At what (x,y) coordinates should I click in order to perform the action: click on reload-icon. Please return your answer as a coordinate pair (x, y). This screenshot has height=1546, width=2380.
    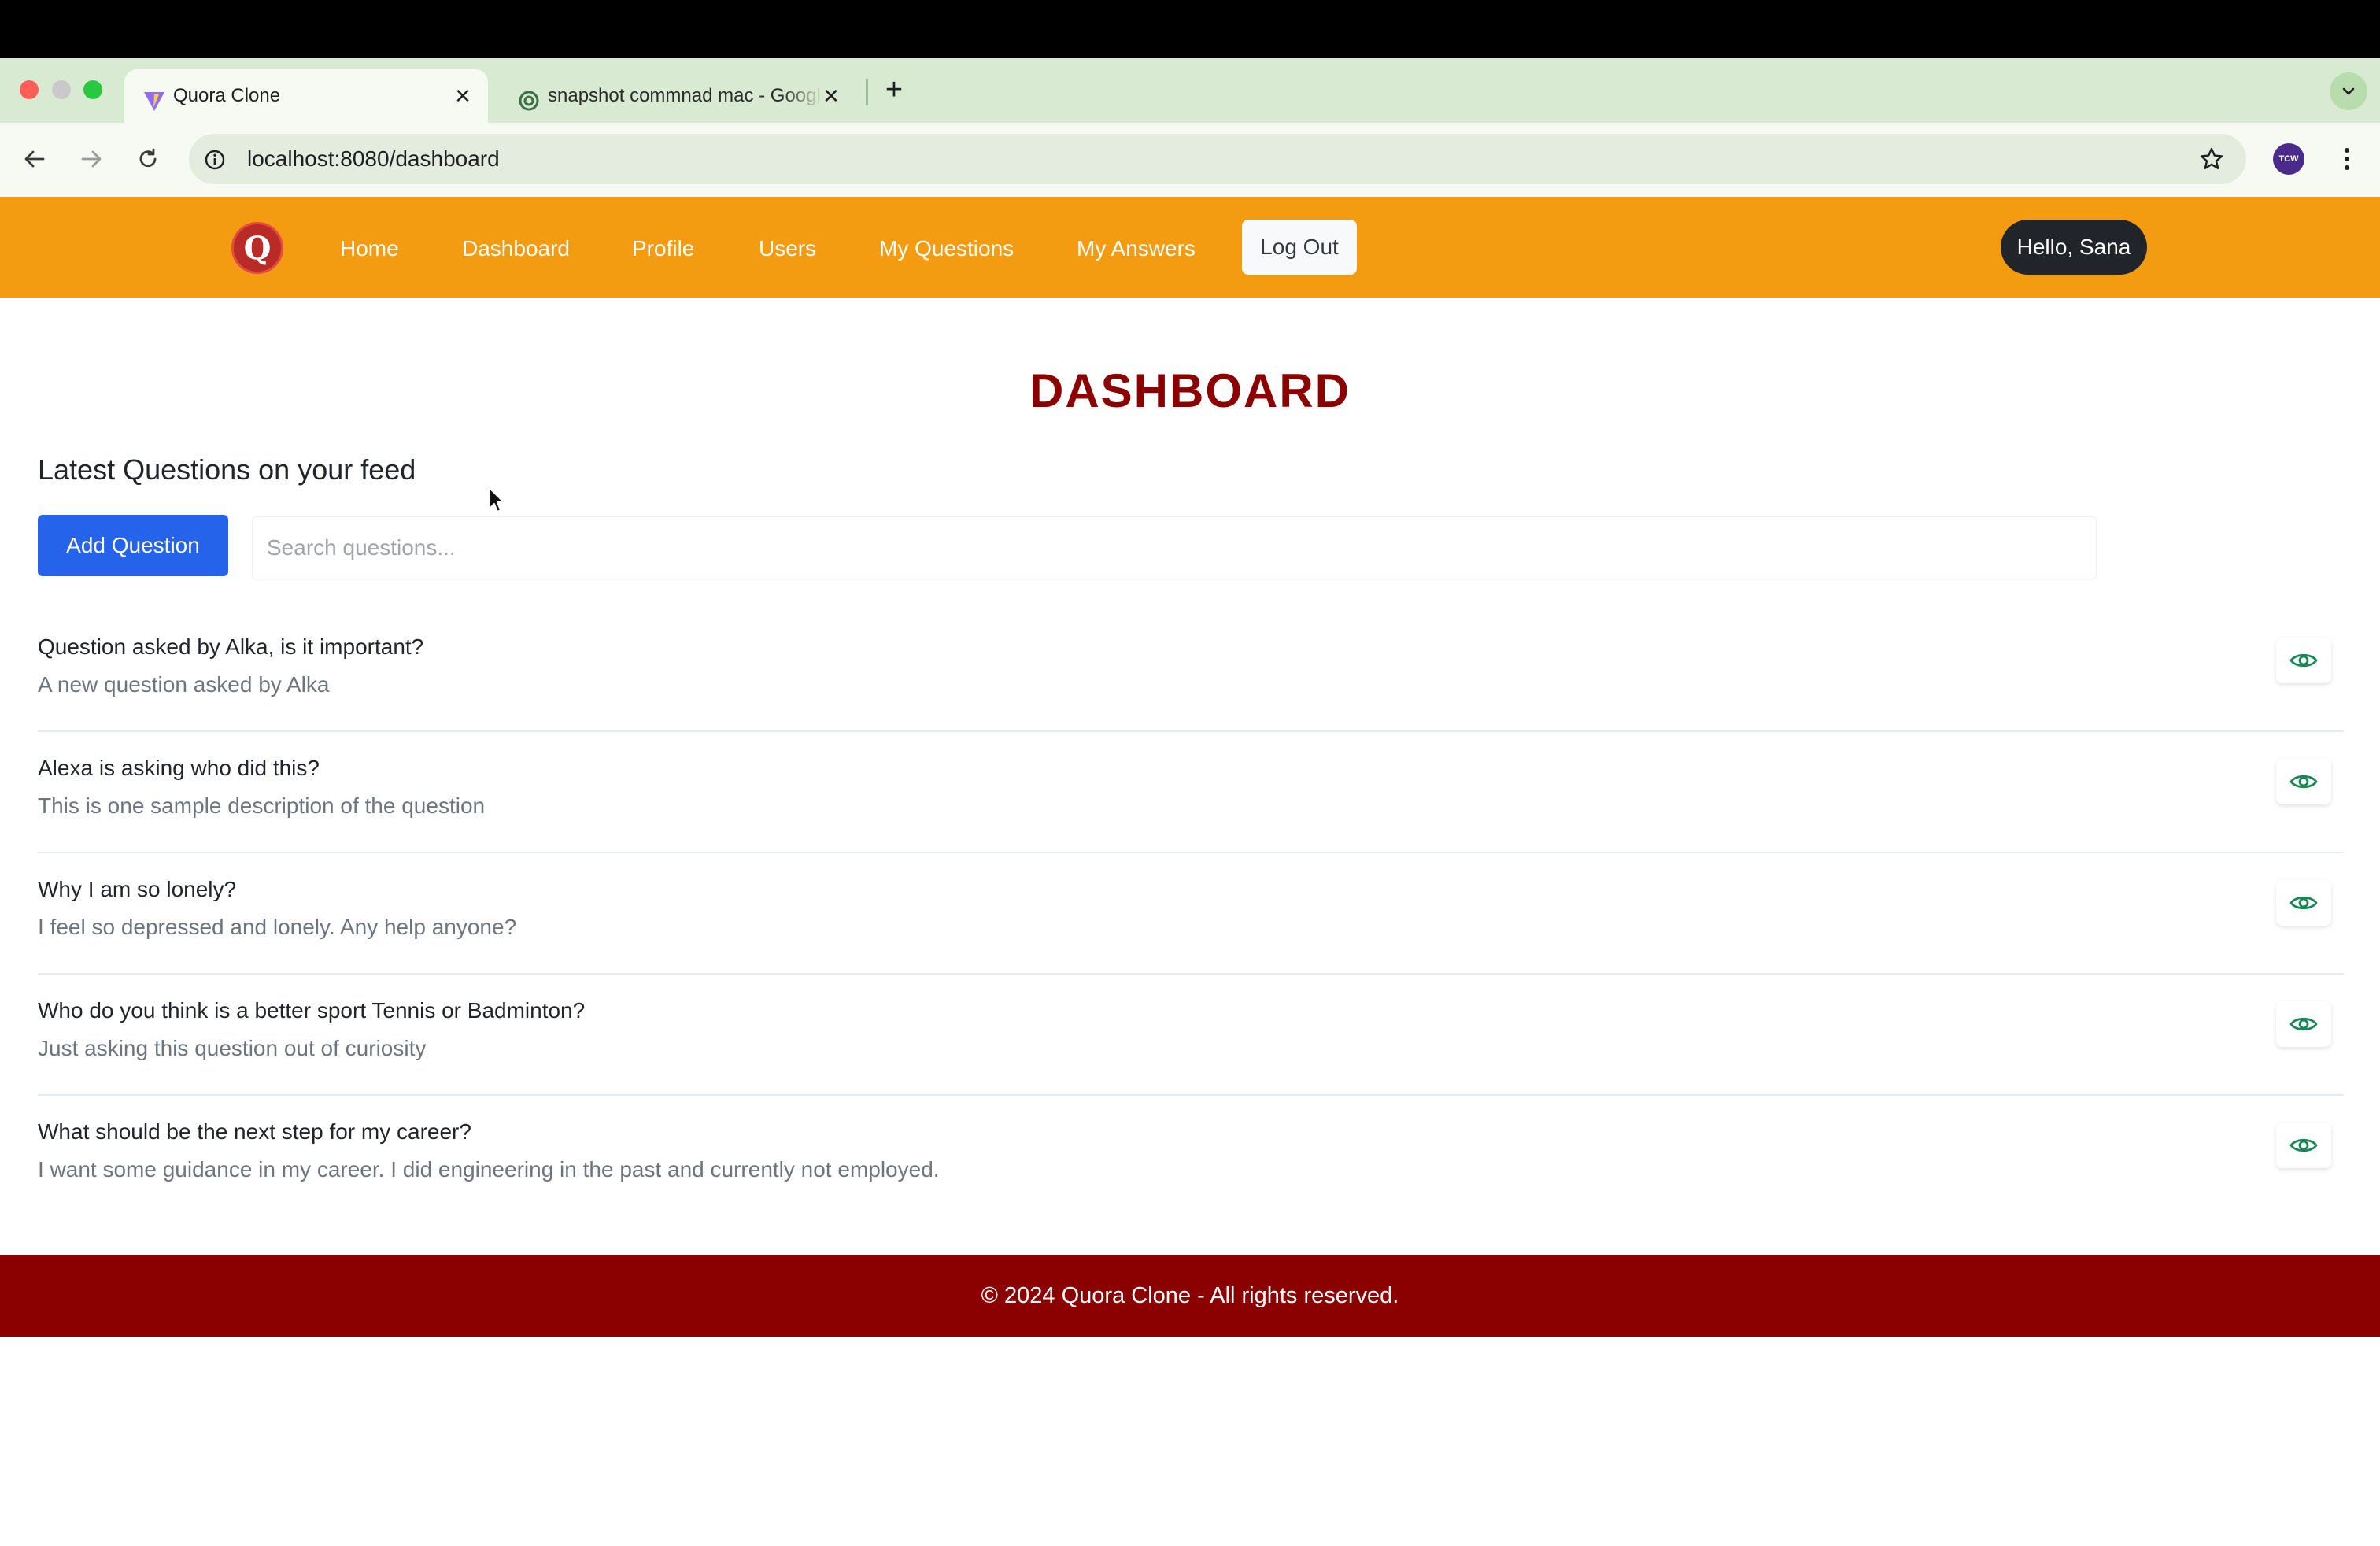
    Looking at the image, I should click on (148, 158).